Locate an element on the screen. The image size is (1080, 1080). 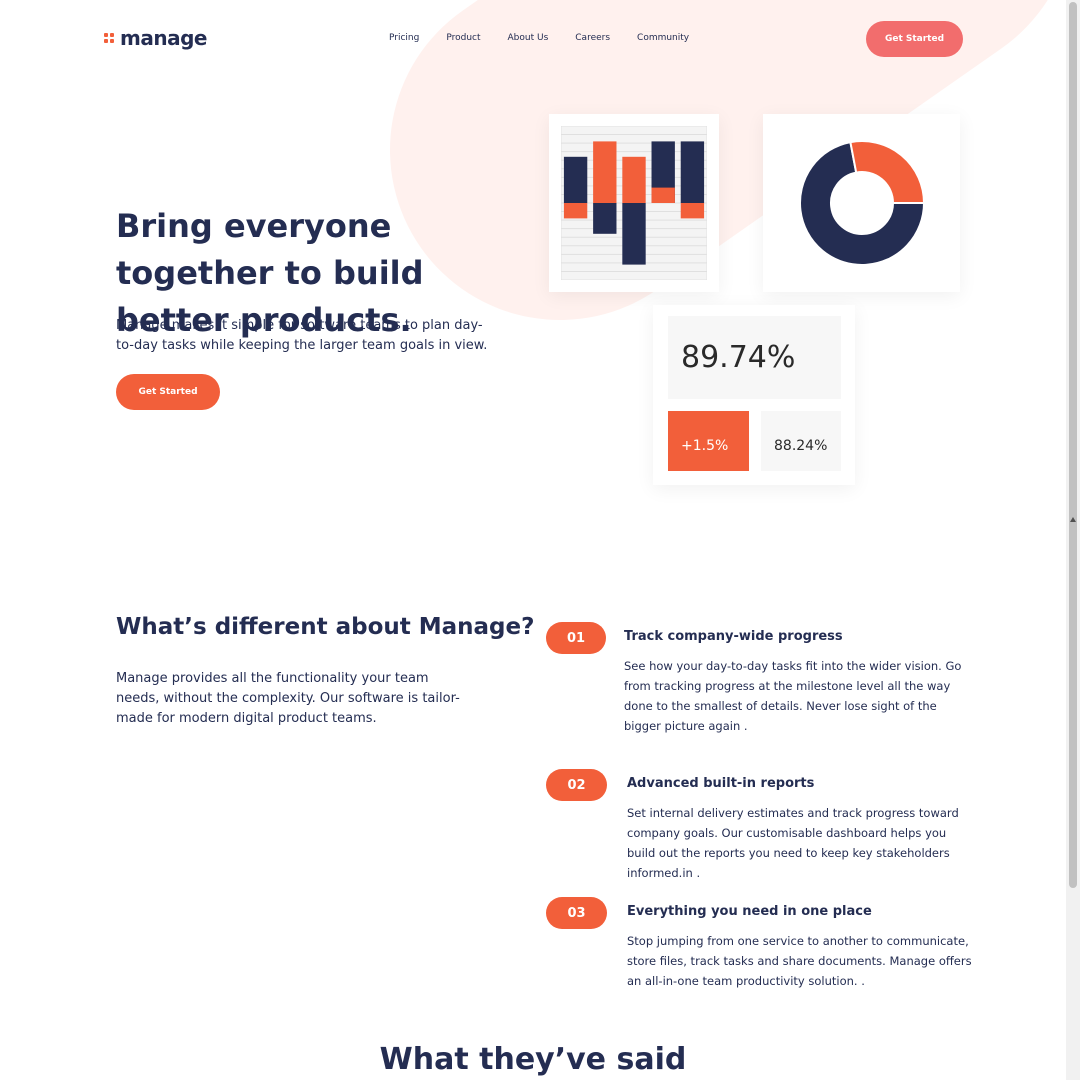
page-scrollbar is located at coordinates (1073, 540).